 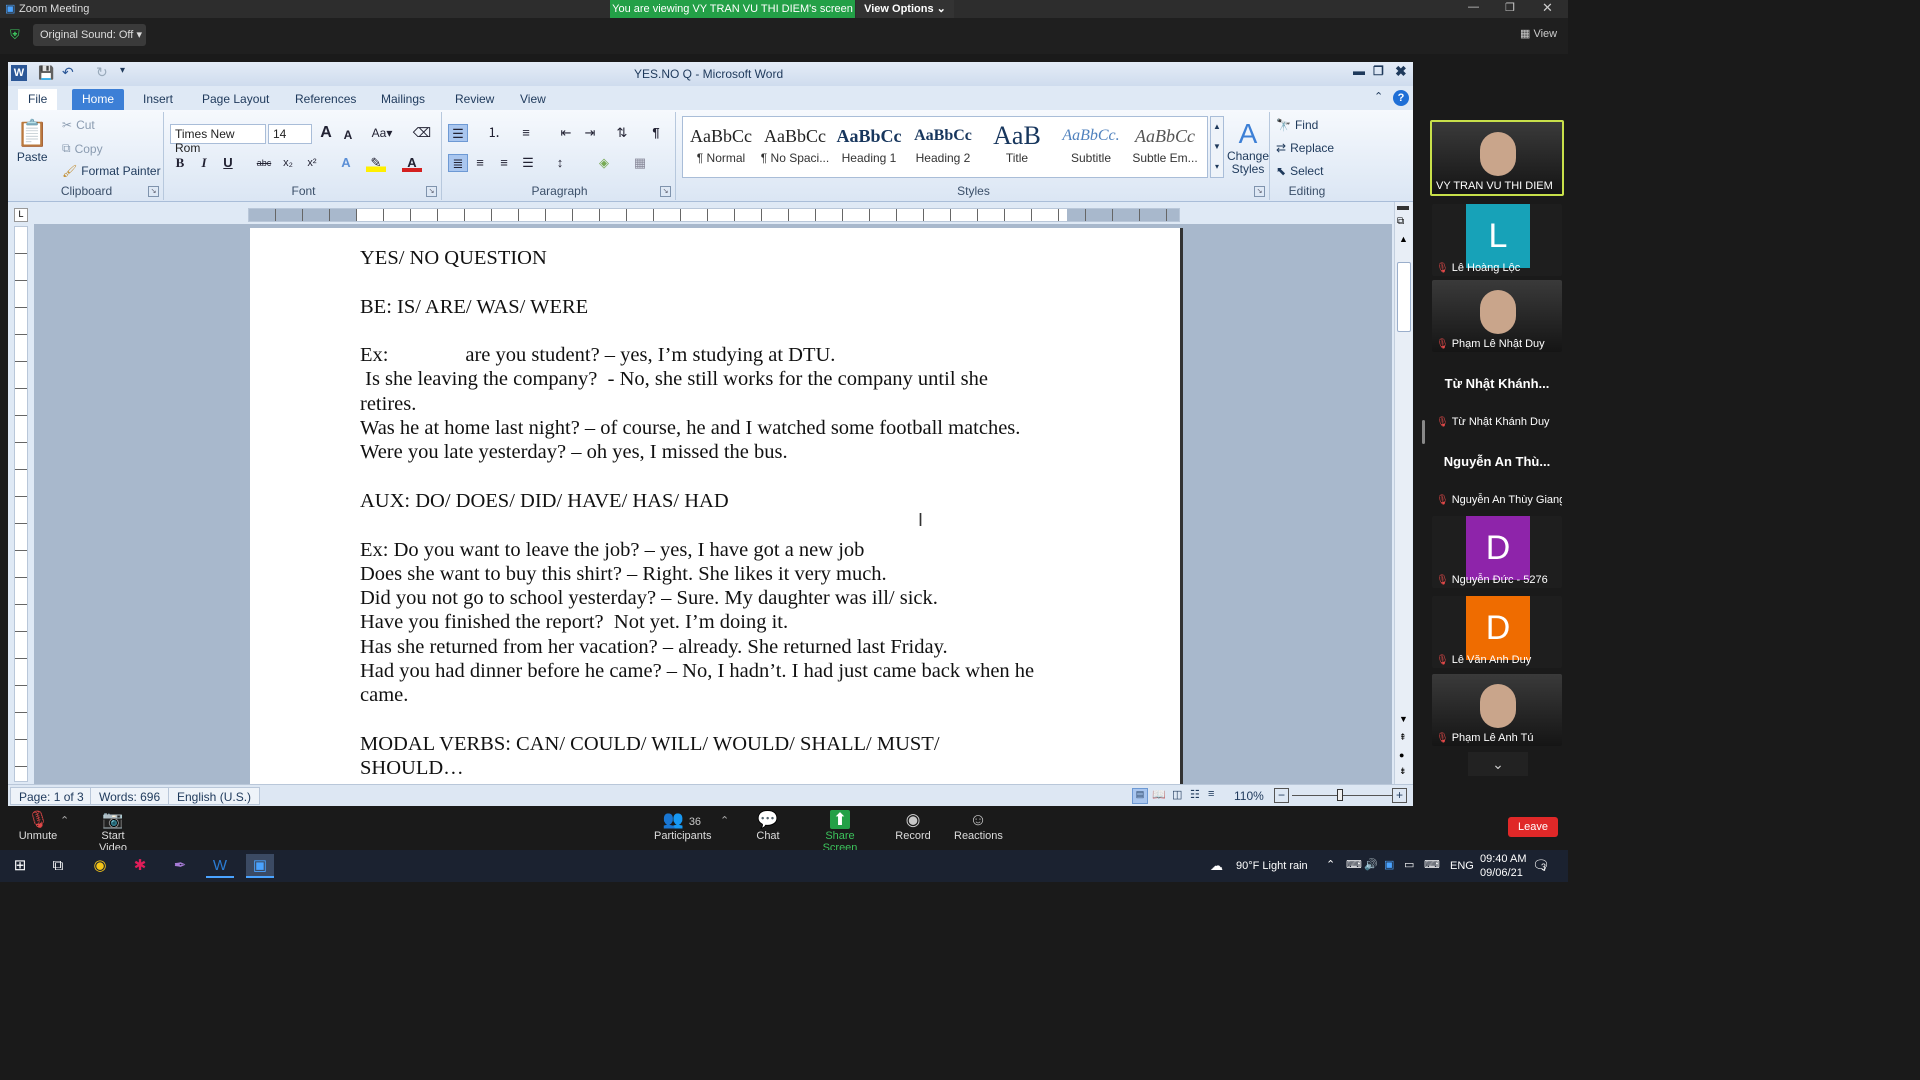 What do you see at coordinates (260, 866) in the screenshot?
I see `zoom-taskbar-icon: ▣` at bounding box center [260, 866].